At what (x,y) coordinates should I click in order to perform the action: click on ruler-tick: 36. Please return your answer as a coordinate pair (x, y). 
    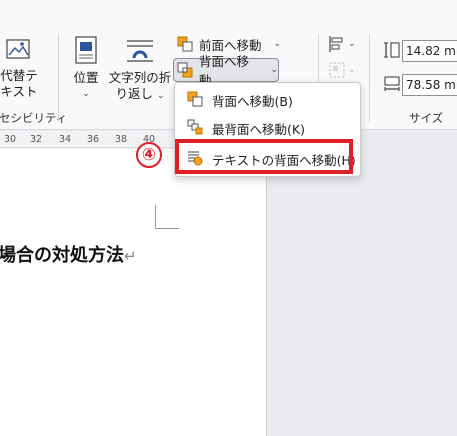
    Looking at the image, I should click on (93, 139).